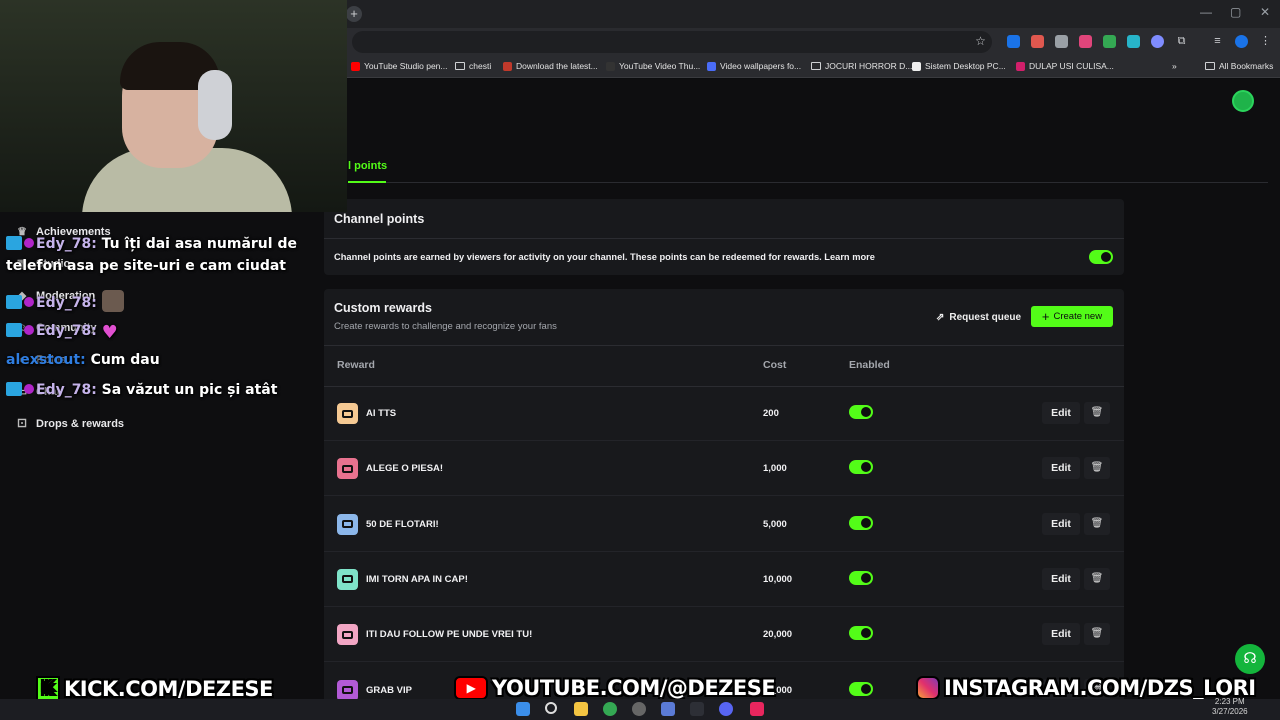 The width and height of the screenshot is (1280, 720). I want to click on search-icon, so click(551, 708).